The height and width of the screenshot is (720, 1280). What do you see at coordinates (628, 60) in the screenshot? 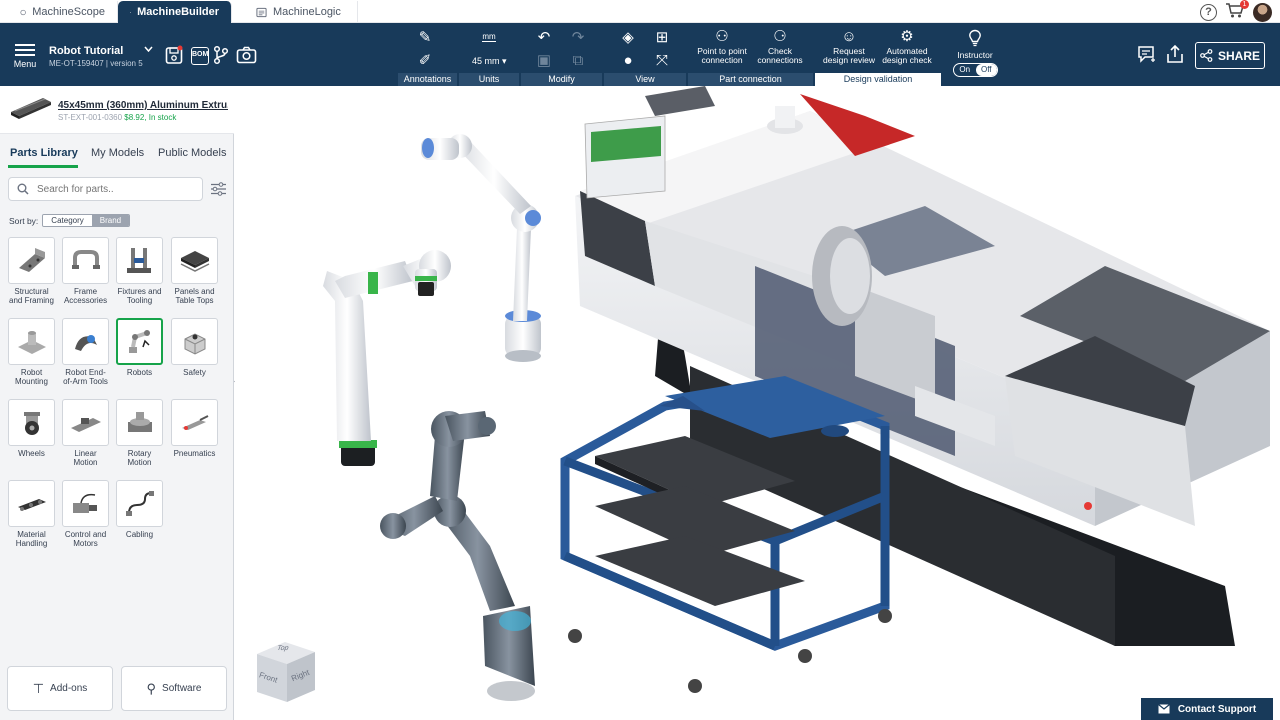
I see `render-icon: ●` at bounding box center [628, 60].